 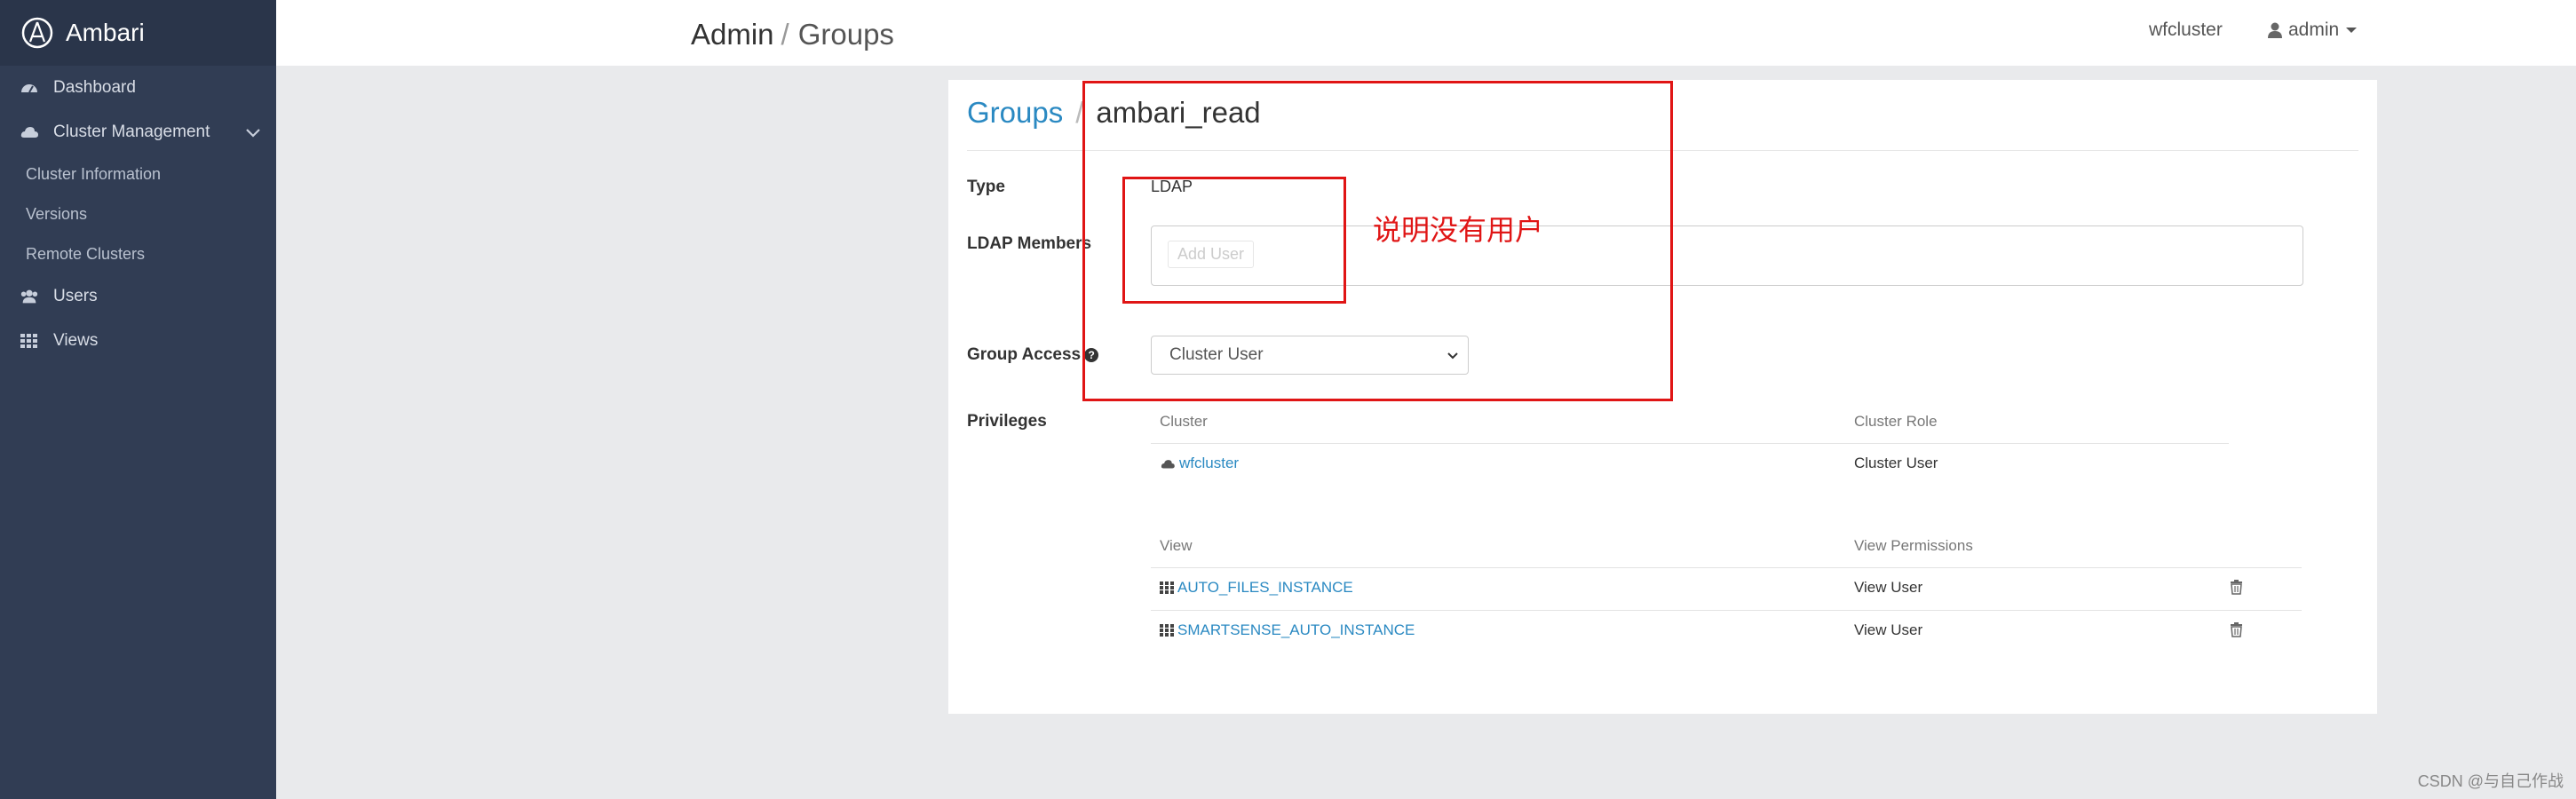 What do you see at coordinates (132, 132) in the screenshot?
I see `sidebar-item-label: Cluster Management` at bounding box center [132, 132].